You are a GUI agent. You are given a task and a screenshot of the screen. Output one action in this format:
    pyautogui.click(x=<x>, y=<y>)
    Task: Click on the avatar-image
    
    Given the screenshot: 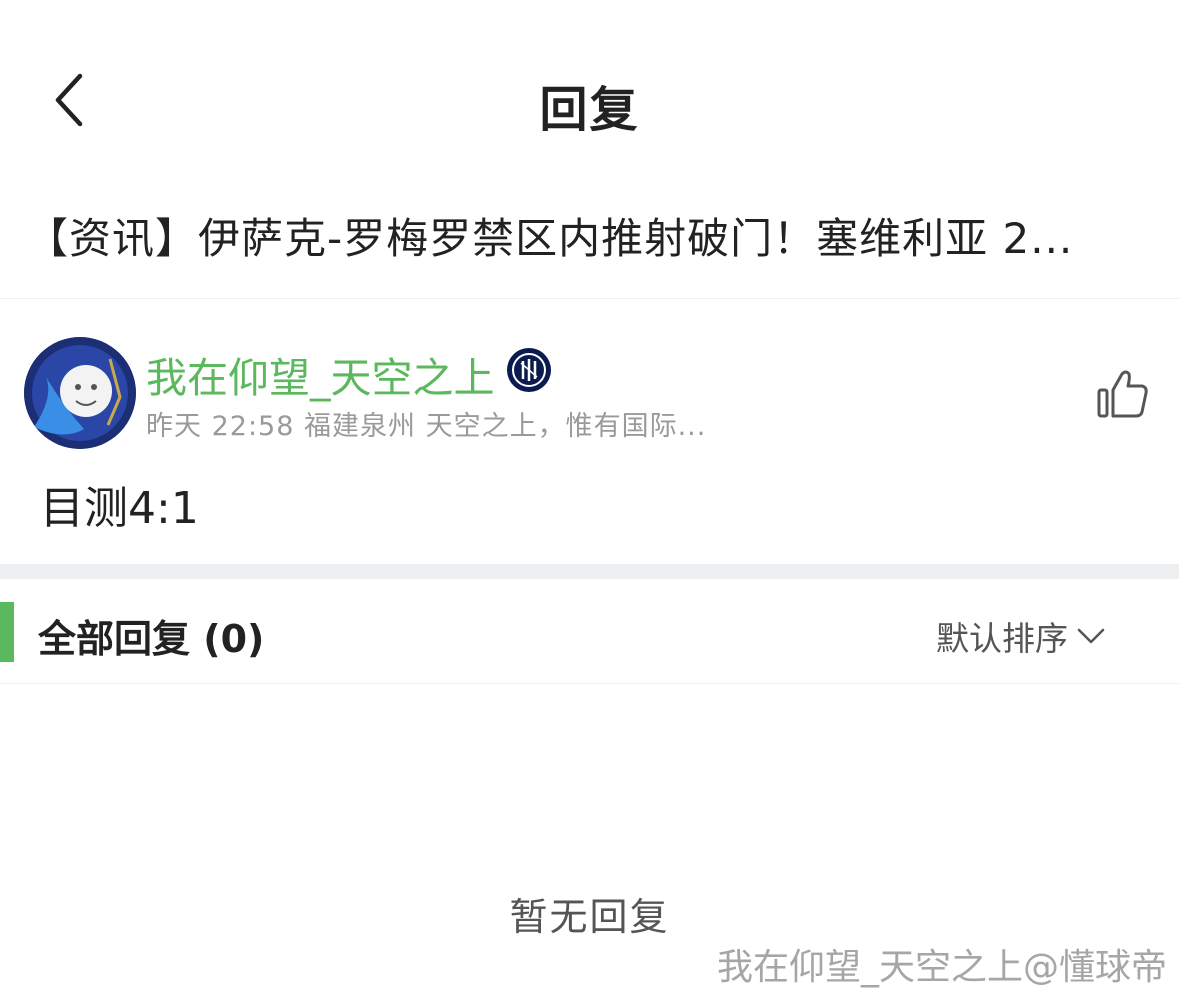 What is the action you would take?
    pyautogui.click(x=80, y=393)
    